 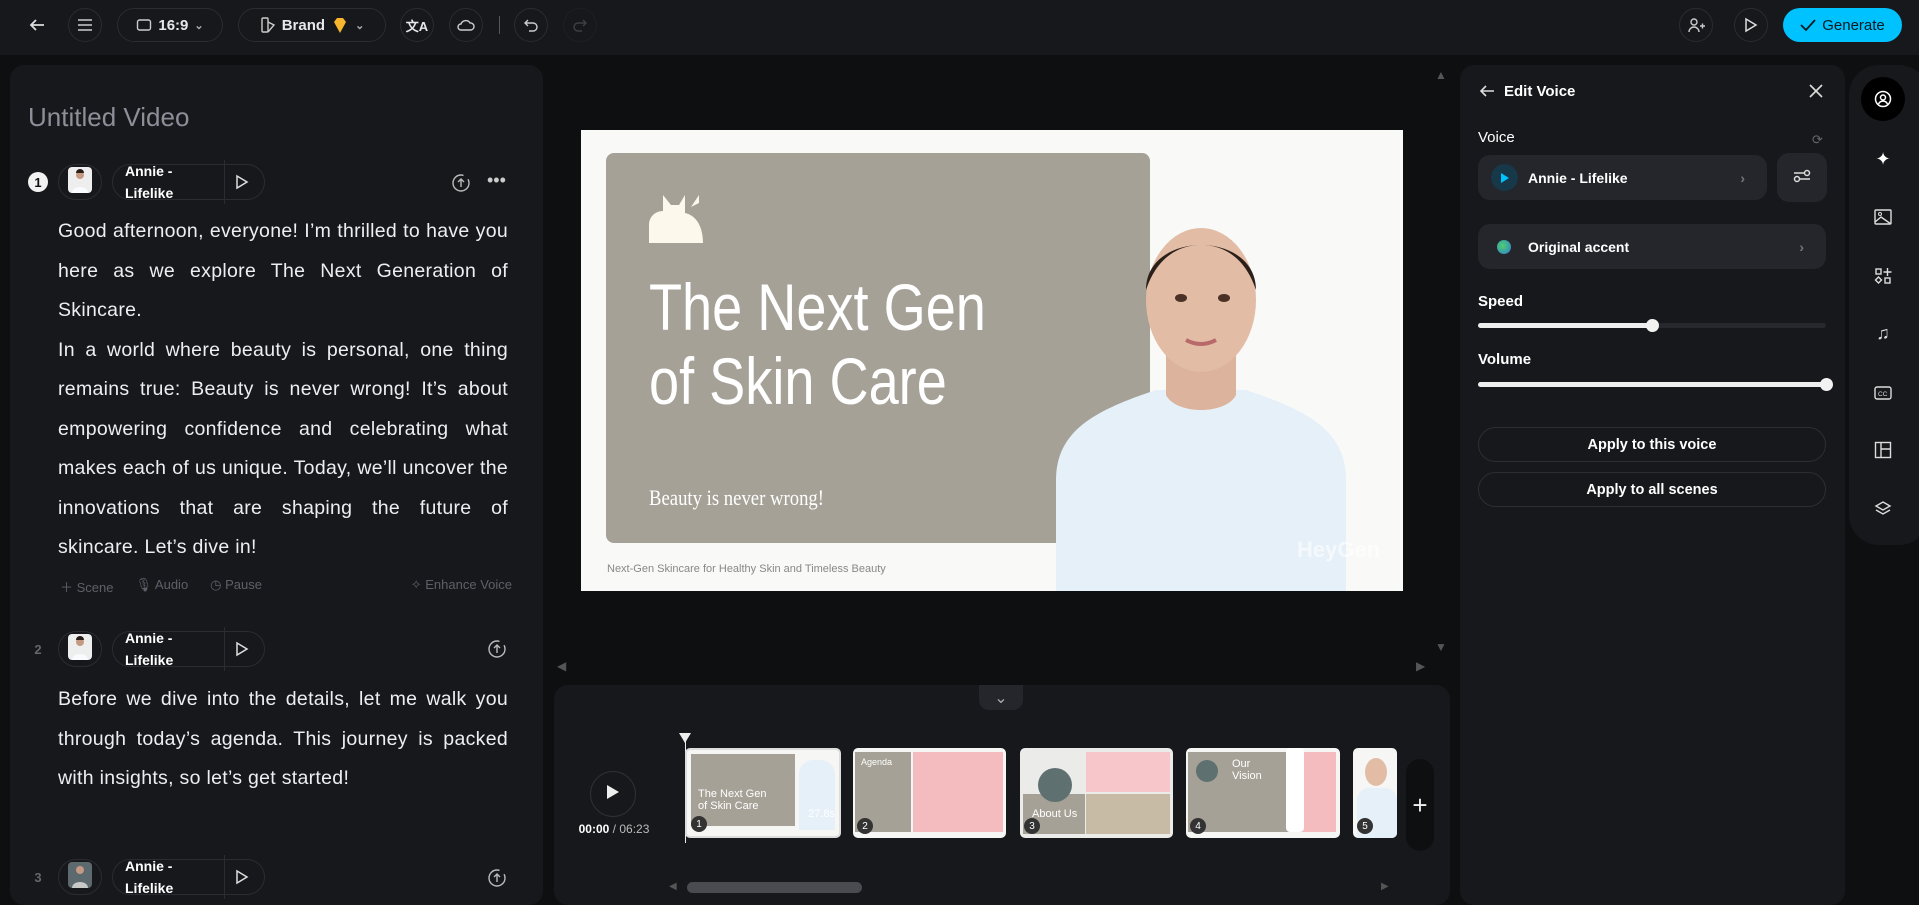 I want to click on current-time: 00:00, so click(x=594, y=829).